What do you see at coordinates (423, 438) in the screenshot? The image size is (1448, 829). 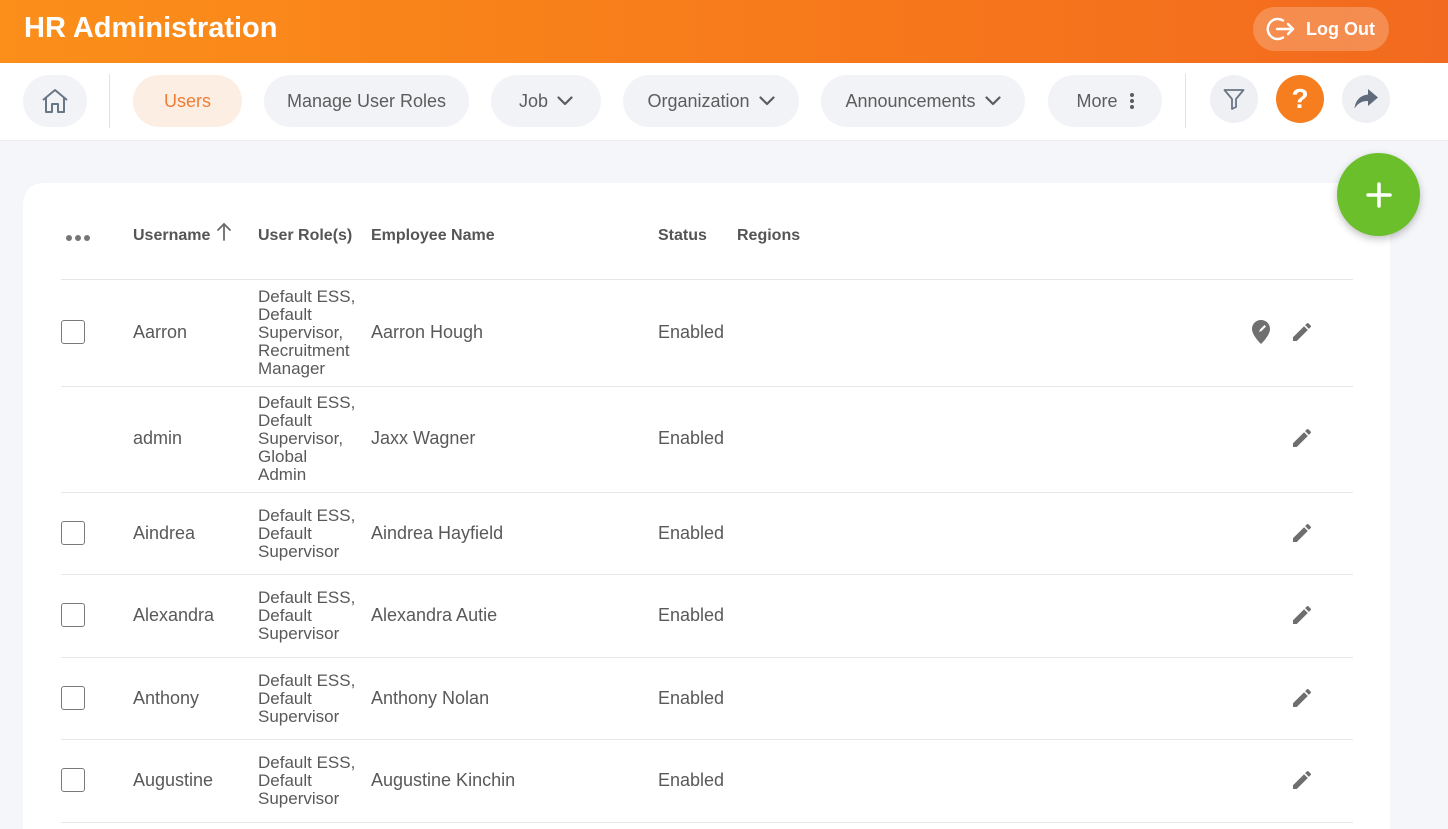 I see `employee-name-cell: Jaxx Wagner` at bounding box center [423, 438].